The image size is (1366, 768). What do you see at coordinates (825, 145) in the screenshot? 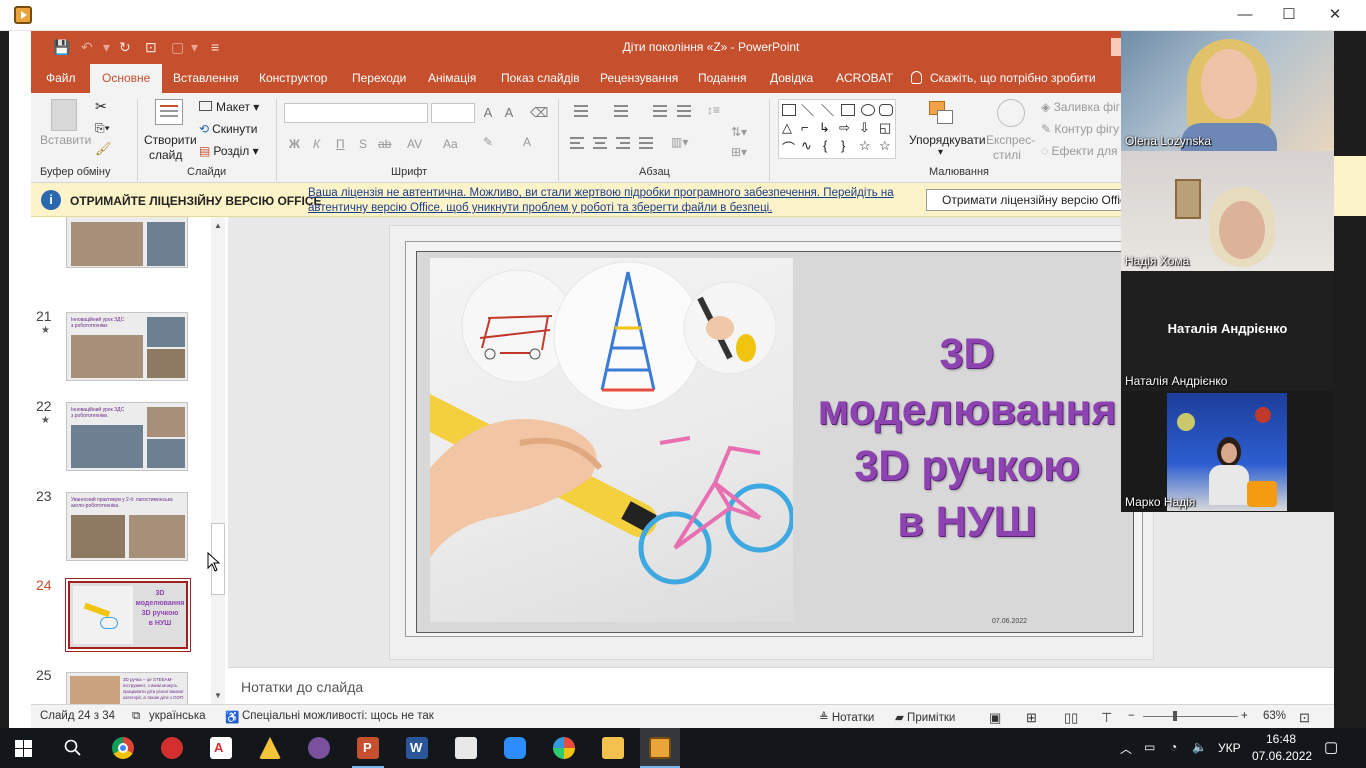
I see `brace-shape-icon: {` at bounding box center [825, 145].